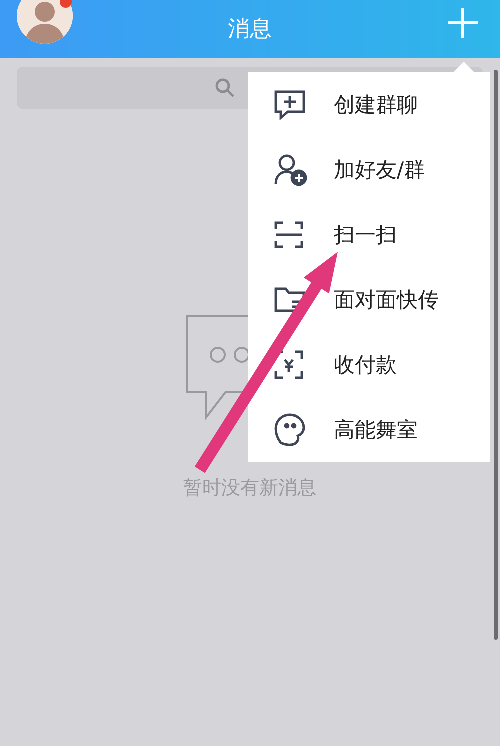 This screenshot has width=500, height=746. What do you see at coordinates (250, 488) in the screenshot?
I see `empty-message: 暂时没有新消息` at bounding box center [250, 488].